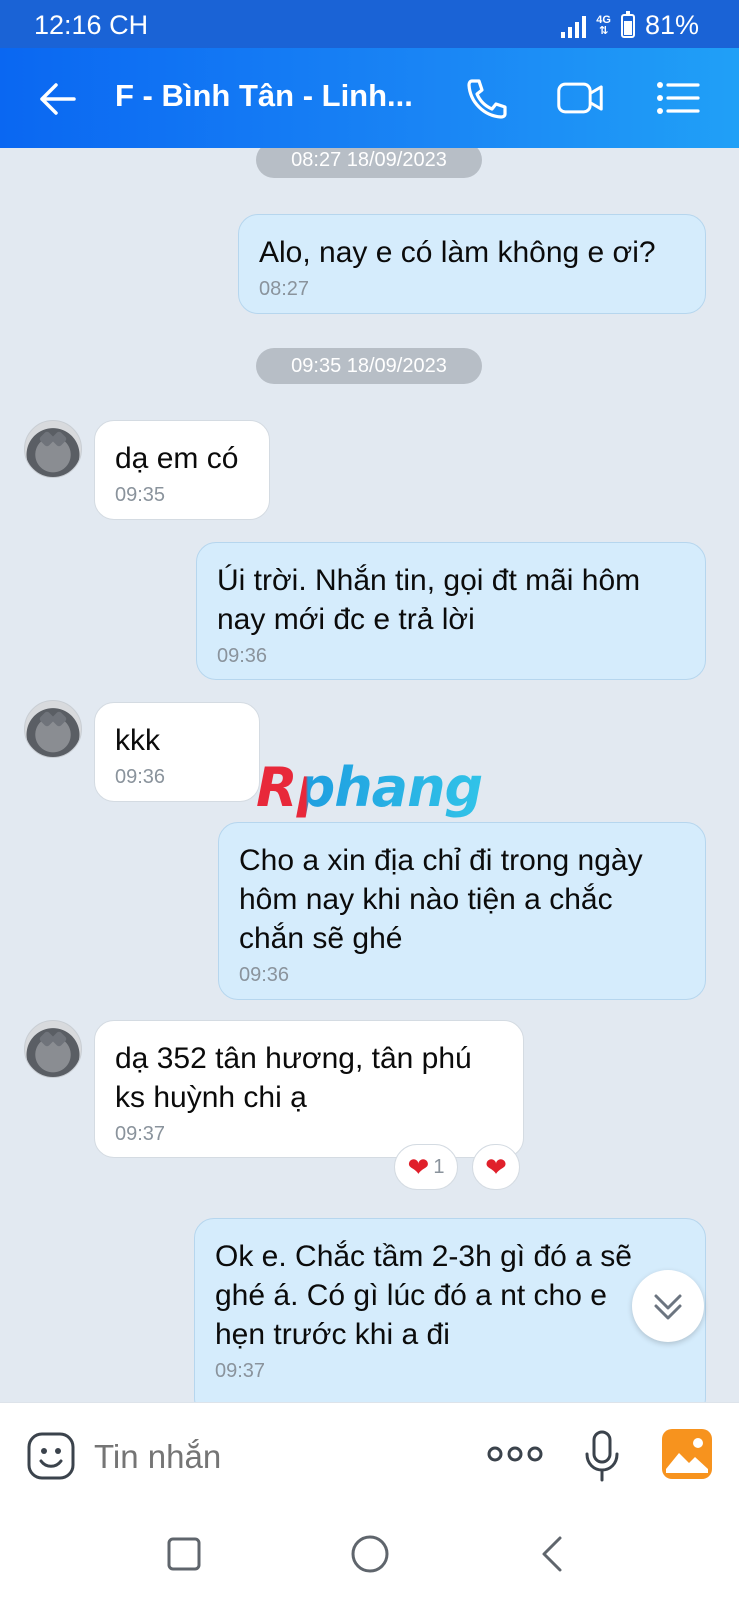  I want to click on message-text: kkk, so click(137, 740).